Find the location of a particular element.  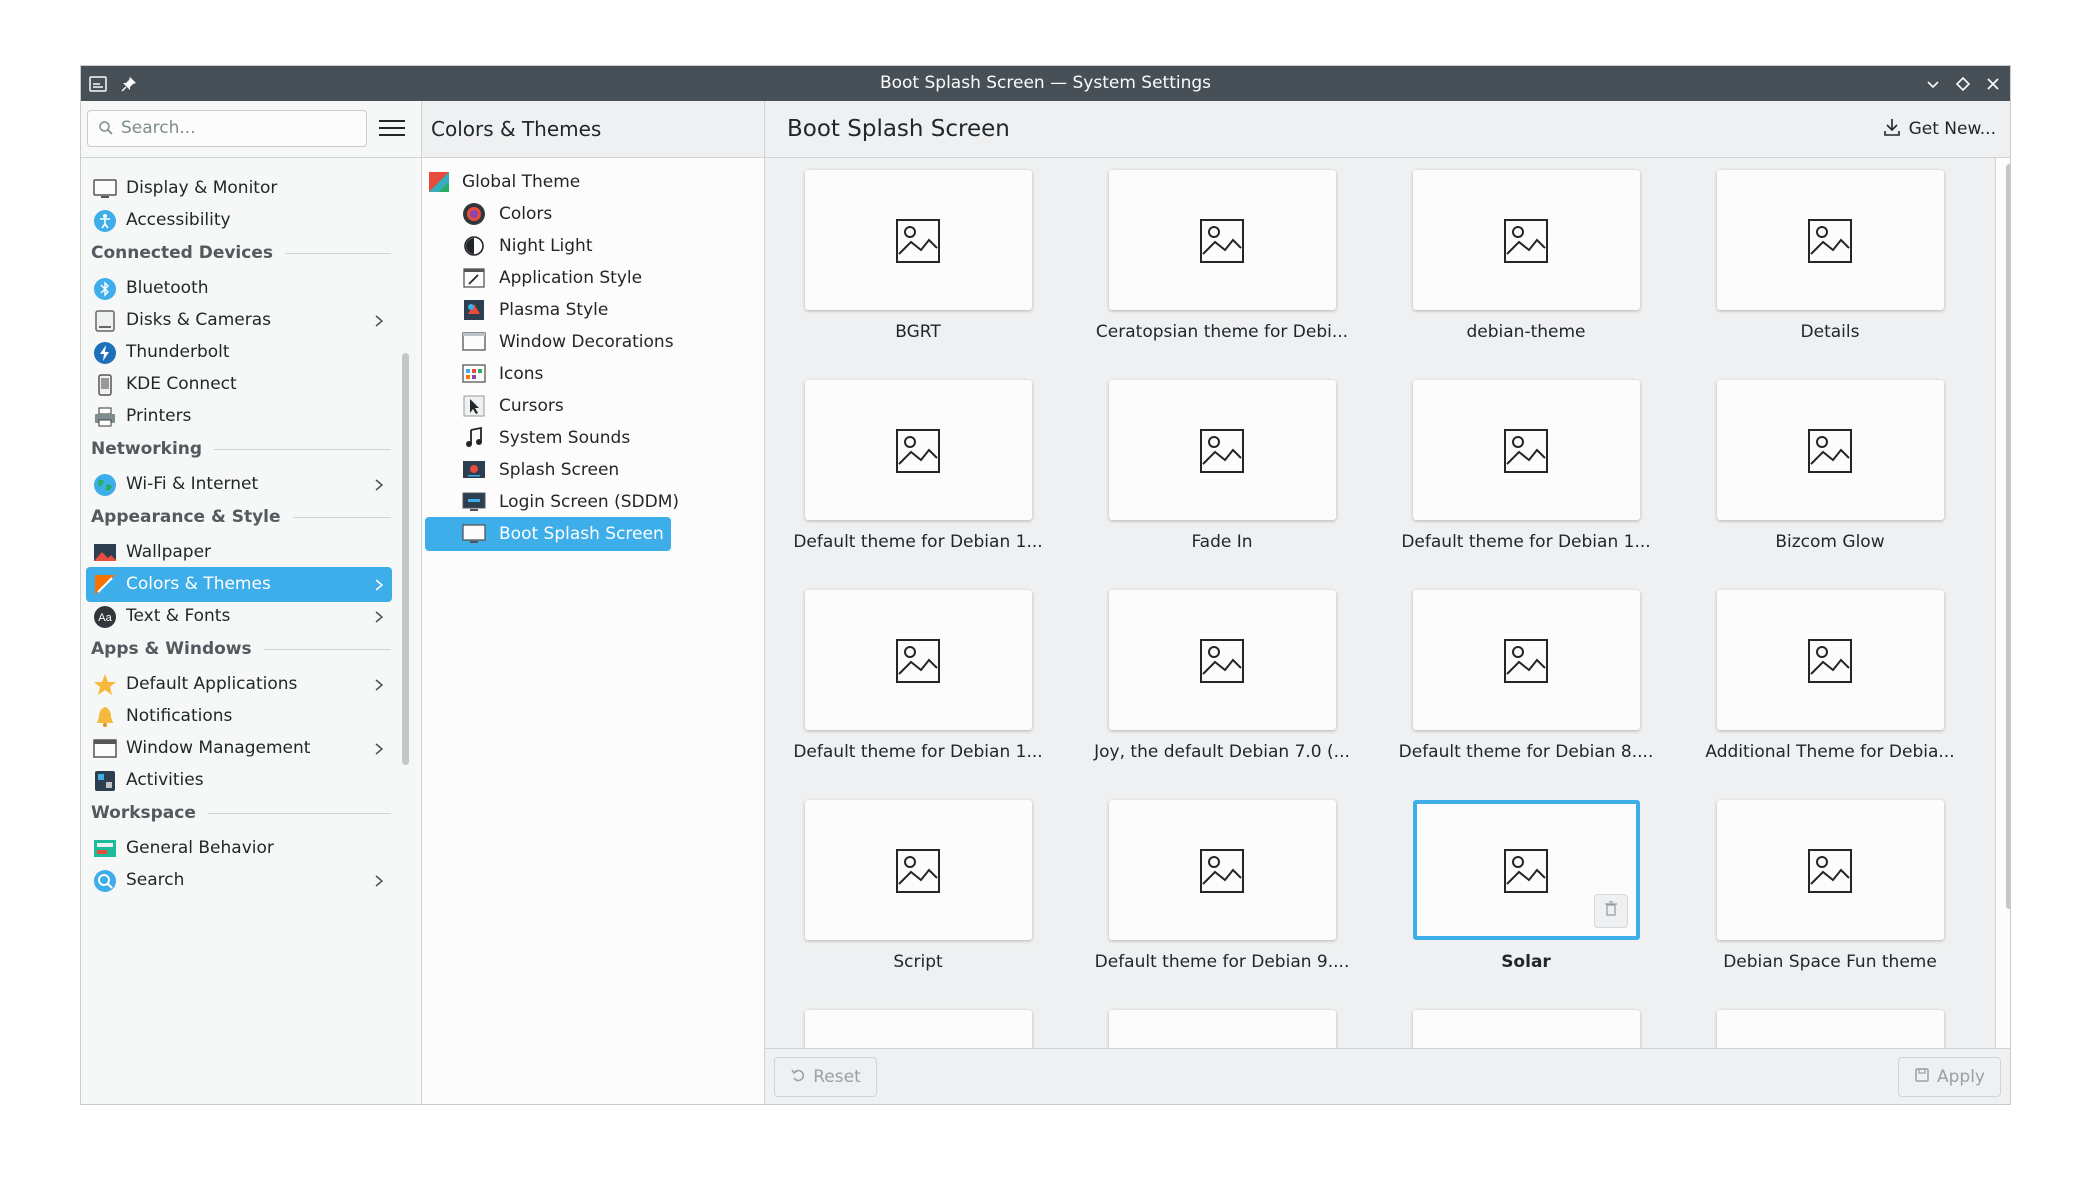

subcategory-item-colors: Colors is located at coordinates (548, 214).